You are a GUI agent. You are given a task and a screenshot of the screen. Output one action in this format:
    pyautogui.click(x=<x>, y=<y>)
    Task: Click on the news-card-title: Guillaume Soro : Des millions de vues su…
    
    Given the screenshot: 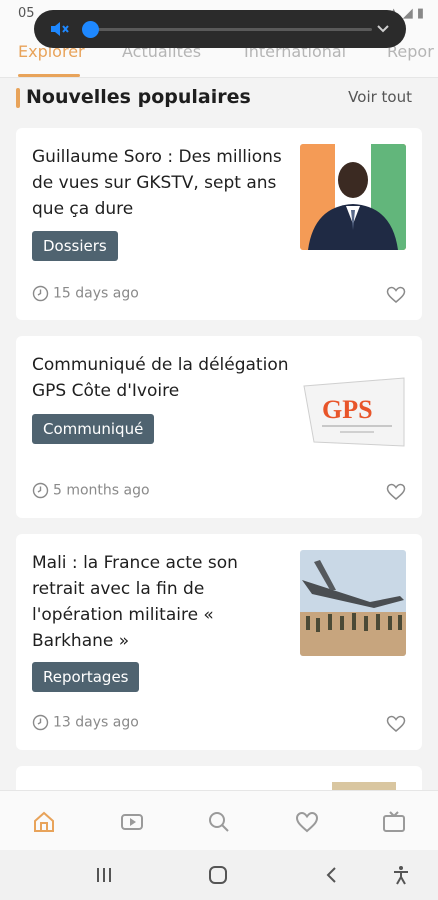 What is the action you would take?
    pyautogui.click(x=162, y=183)
    